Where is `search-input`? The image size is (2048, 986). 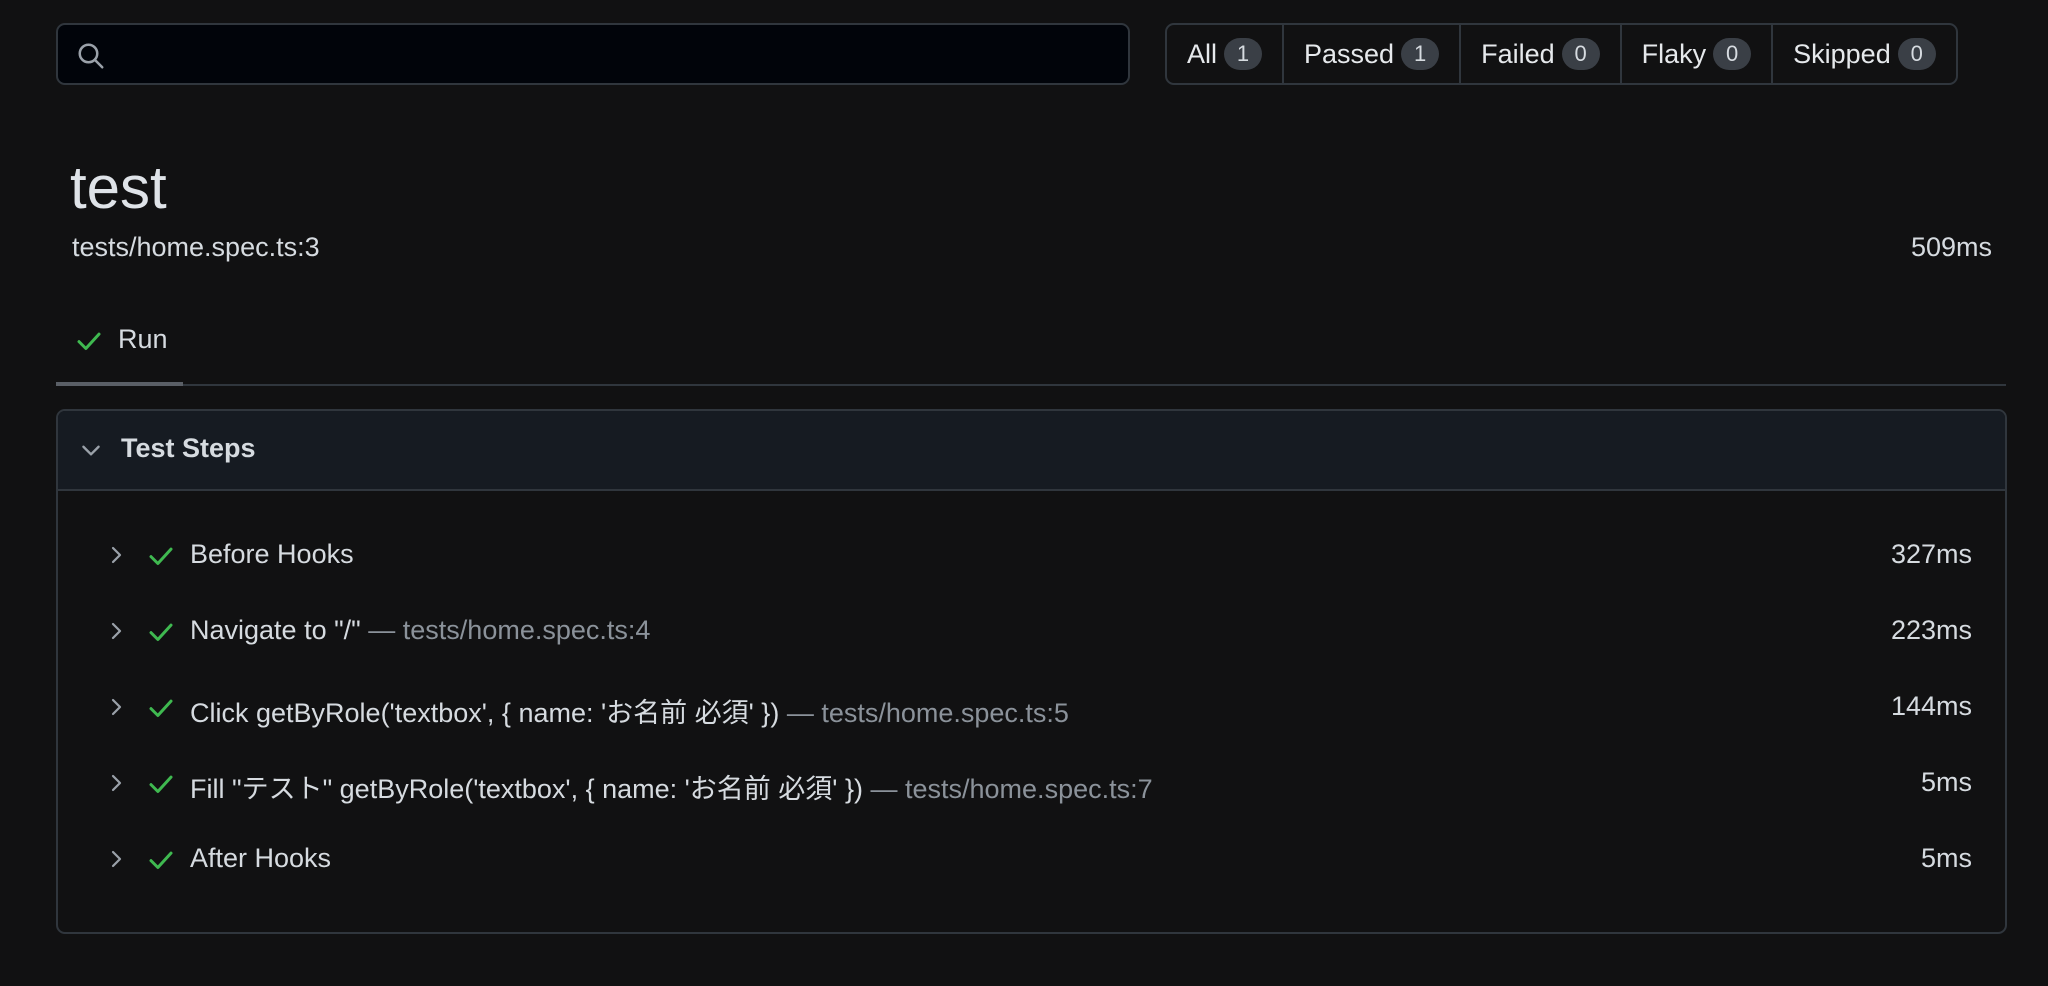 search-input is located at coordinates (615, 55).